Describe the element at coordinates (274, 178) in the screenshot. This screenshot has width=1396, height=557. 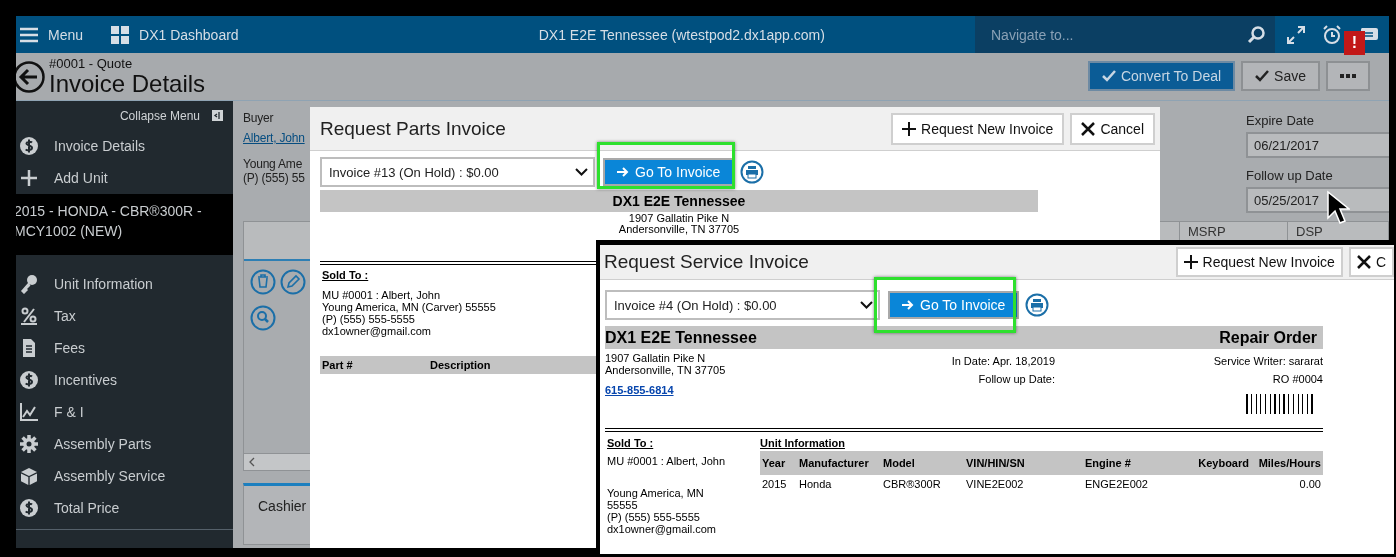
I see `buyer-detail: (P) (555) 55` at that location.